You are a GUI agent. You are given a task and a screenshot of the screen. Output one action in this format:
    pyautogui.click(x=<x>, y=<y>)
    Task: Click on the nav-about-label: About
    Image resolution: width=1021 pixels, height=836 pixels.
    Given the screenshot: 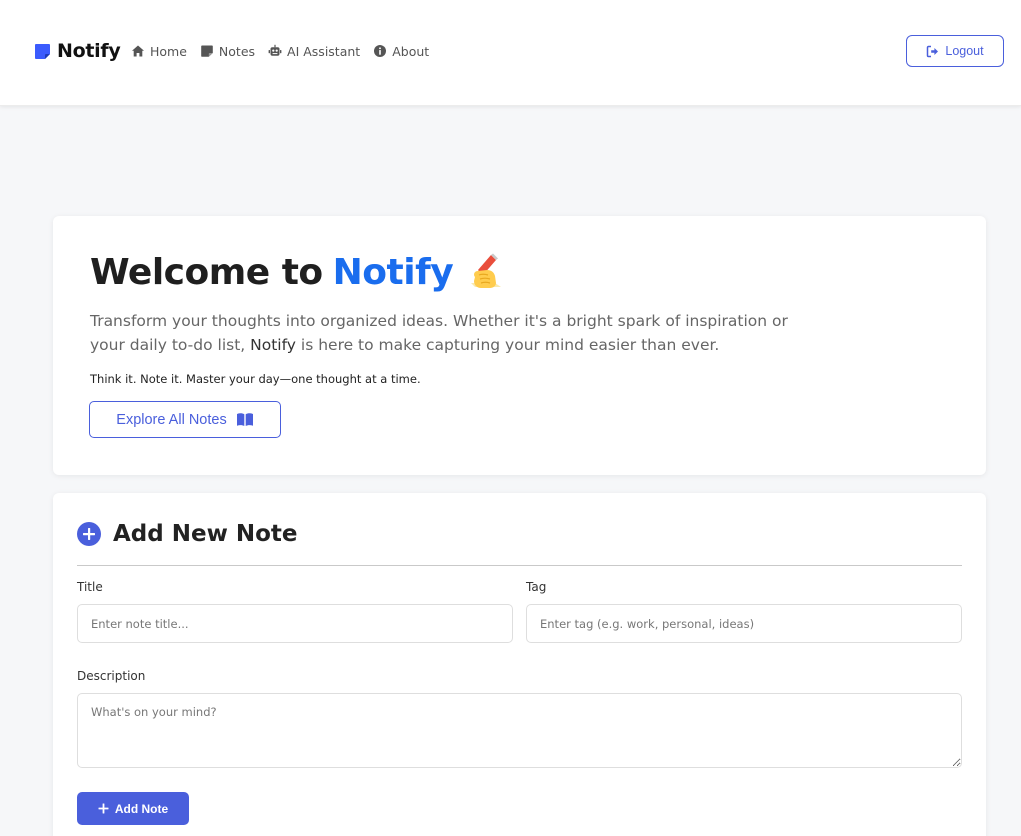 What is the action you would take?
    pyautogui.click(x=411, y=51)
    